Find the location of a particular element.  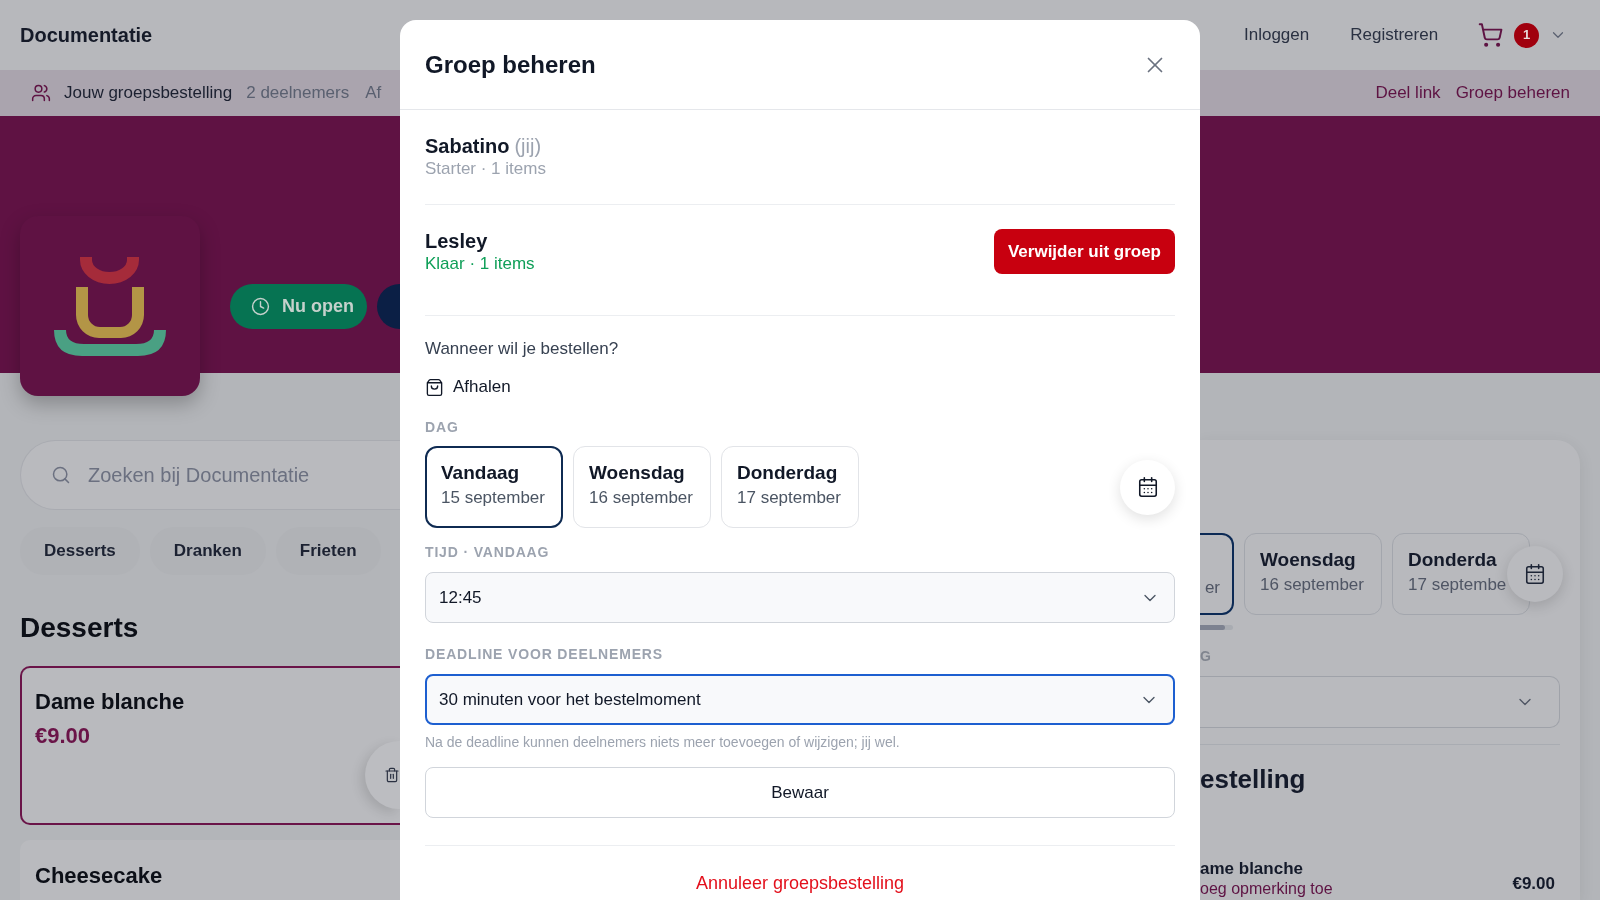

logo-icon is located at coordinates (110, 306).